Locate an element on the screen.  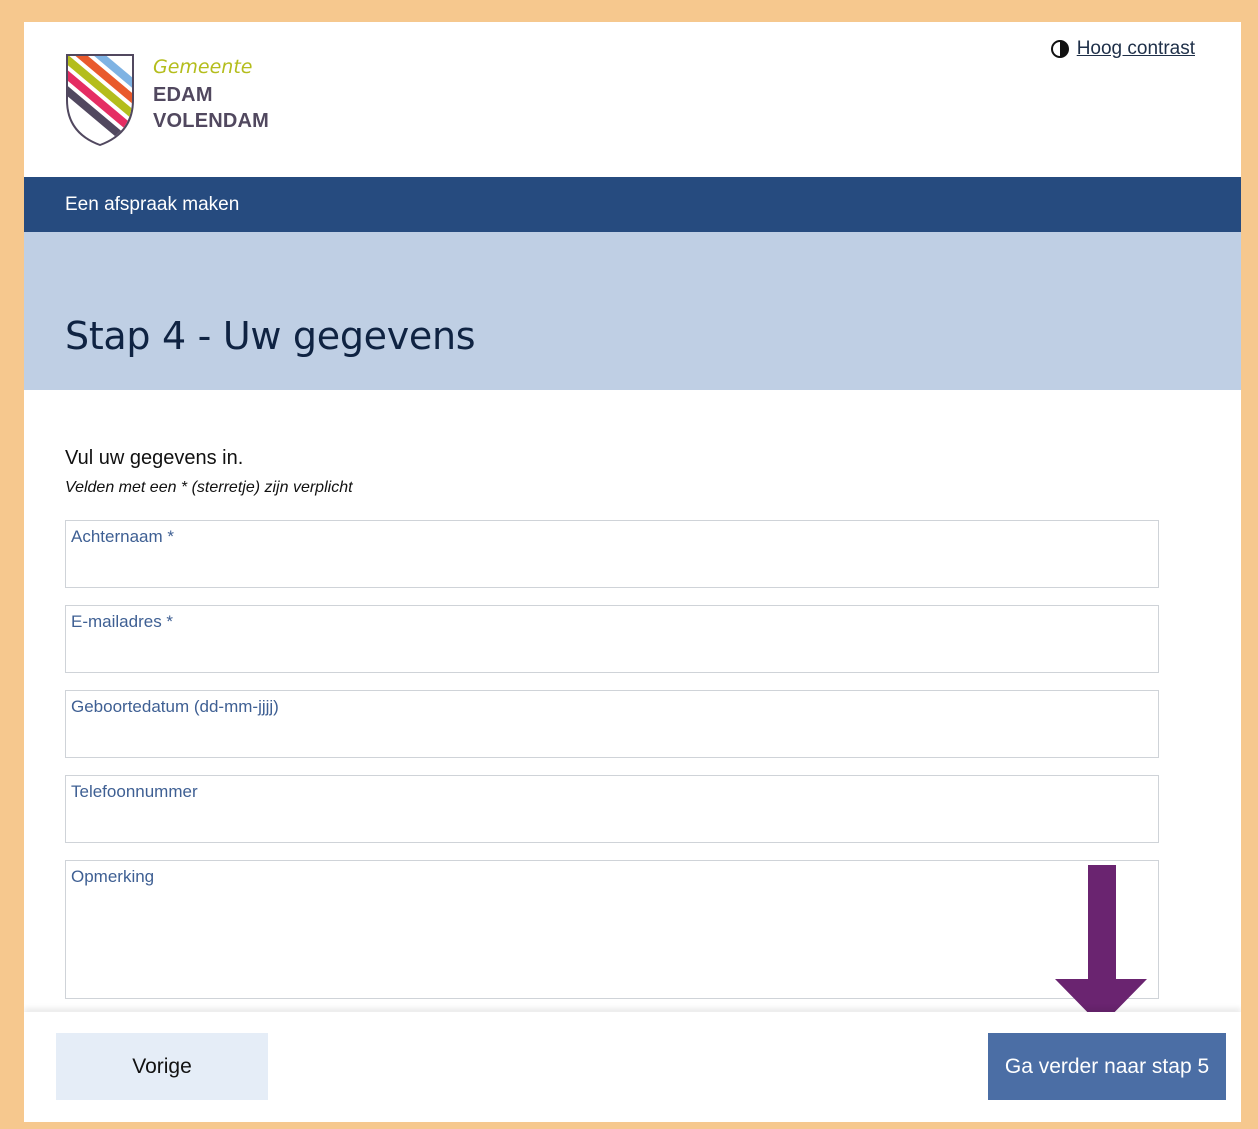
hero-banner: Stap 4 - Uw gegevens is located at coordinates (632, 311).